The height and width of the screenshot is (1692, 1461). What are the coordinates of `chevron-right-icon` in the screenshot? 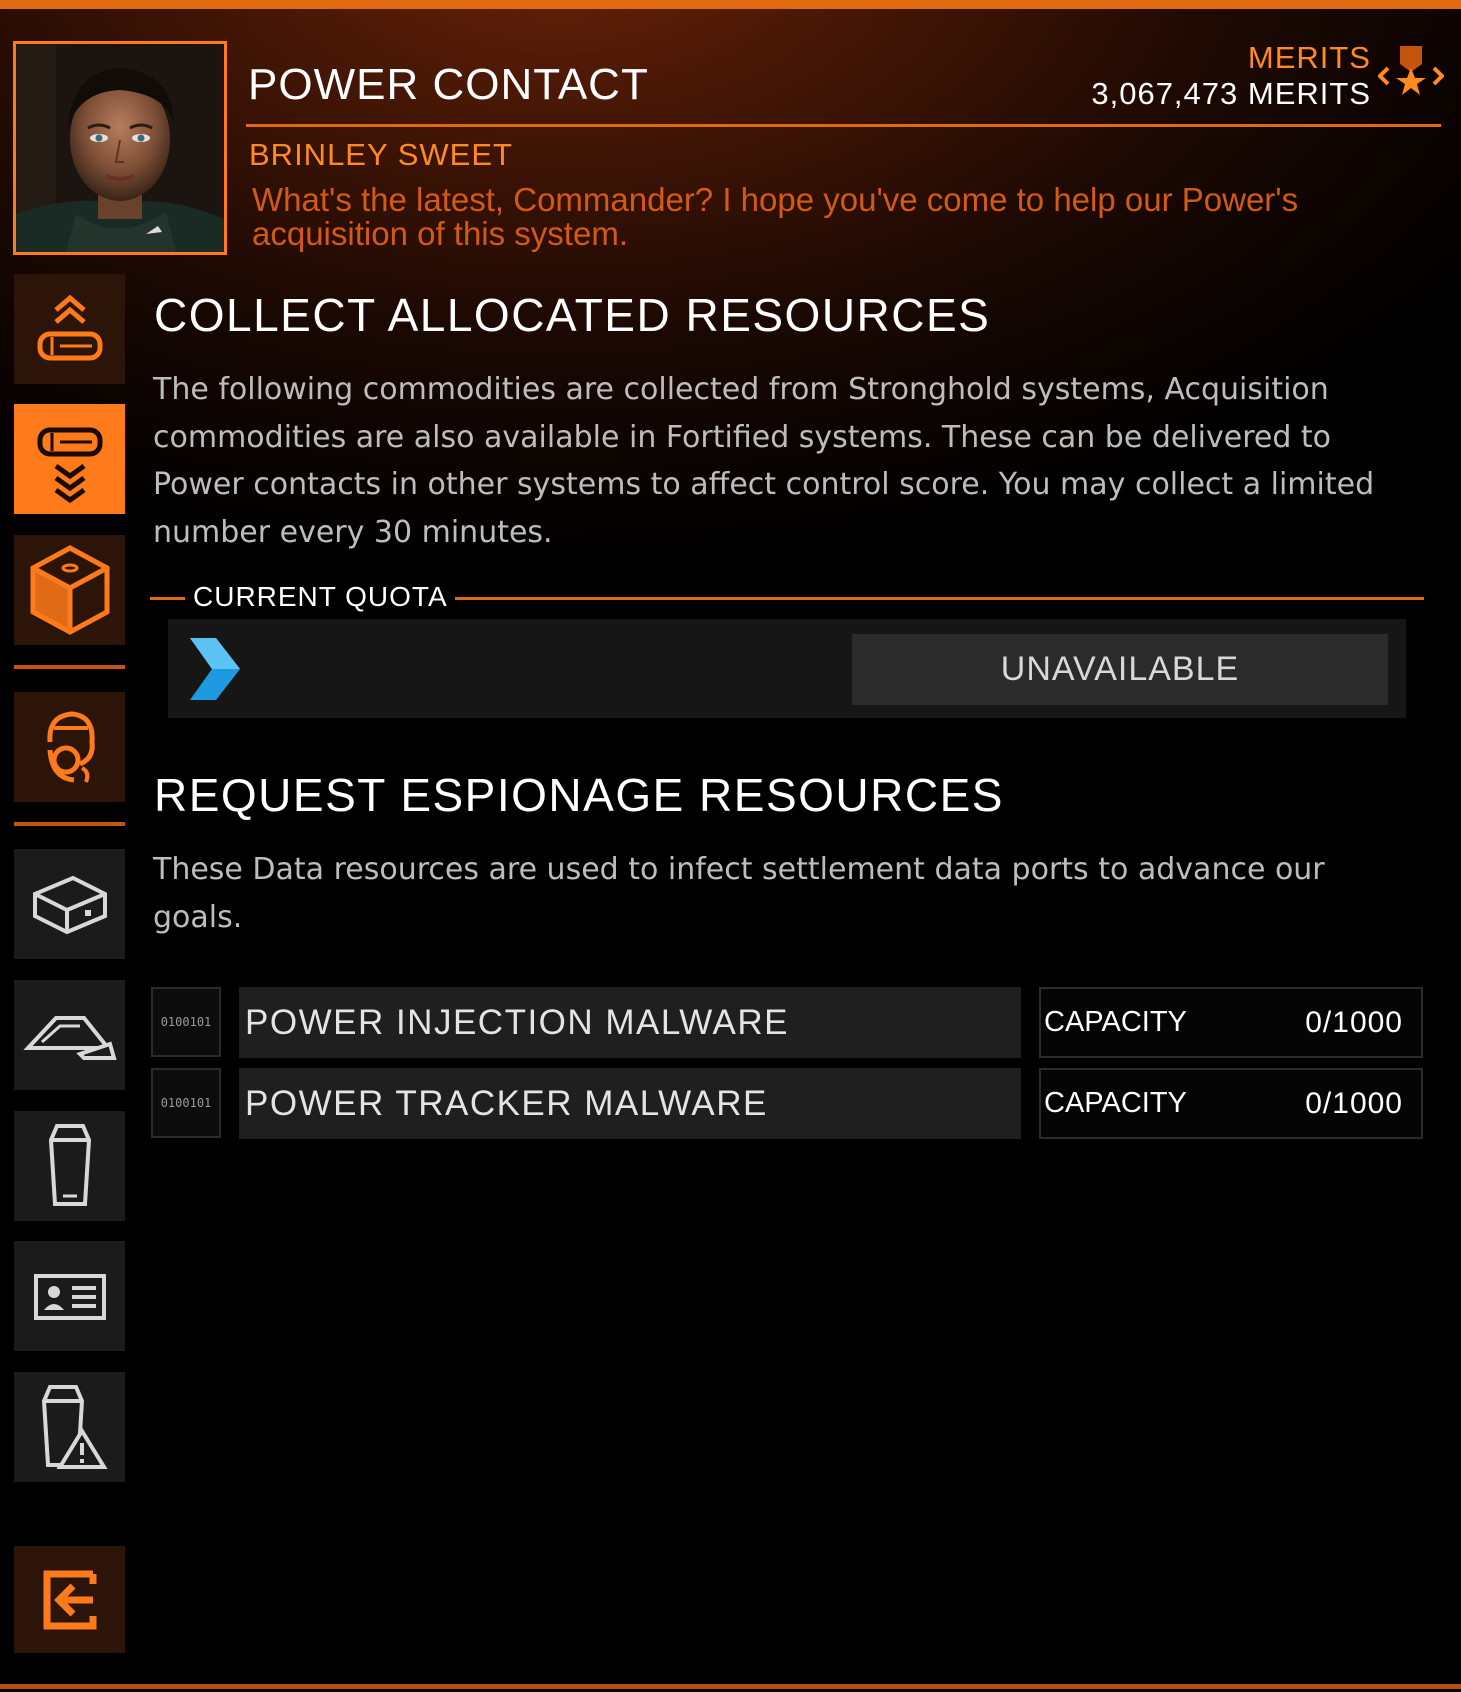 It's located at (214, 669).